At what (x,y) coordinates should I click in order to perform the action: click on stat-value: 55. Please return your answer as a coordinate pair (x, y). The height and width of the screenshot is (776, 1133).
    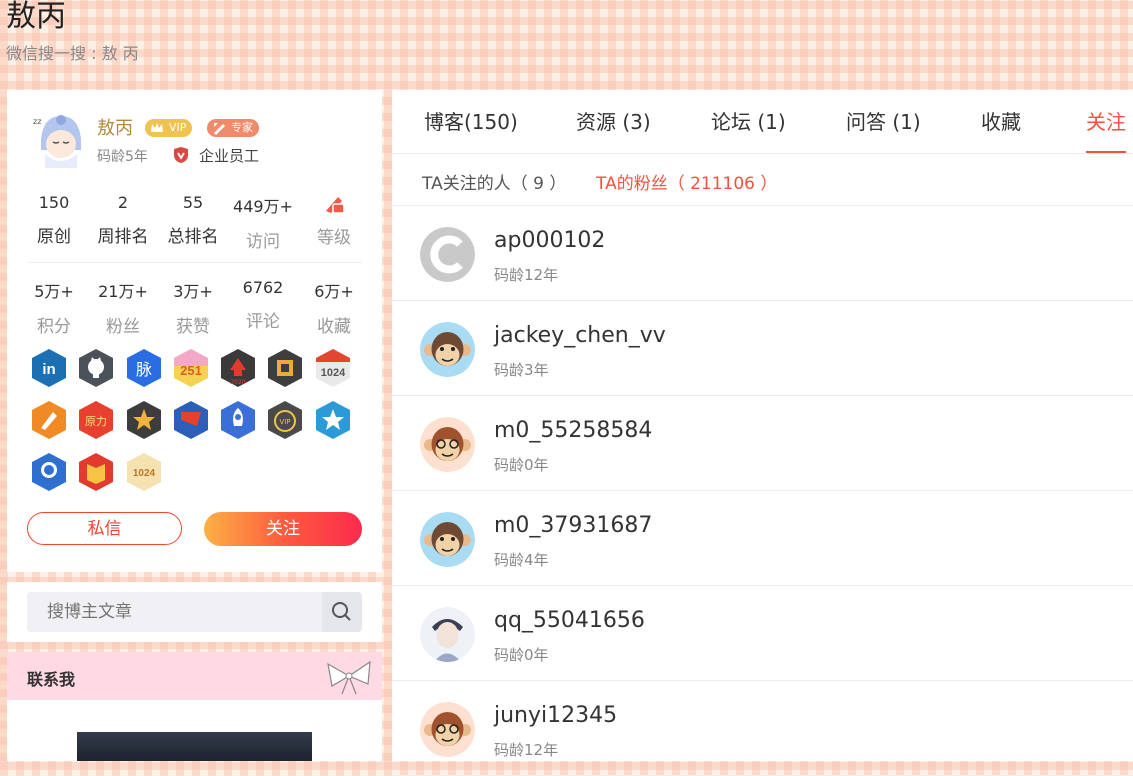
    Looking at the image, I should click on (193, 202).